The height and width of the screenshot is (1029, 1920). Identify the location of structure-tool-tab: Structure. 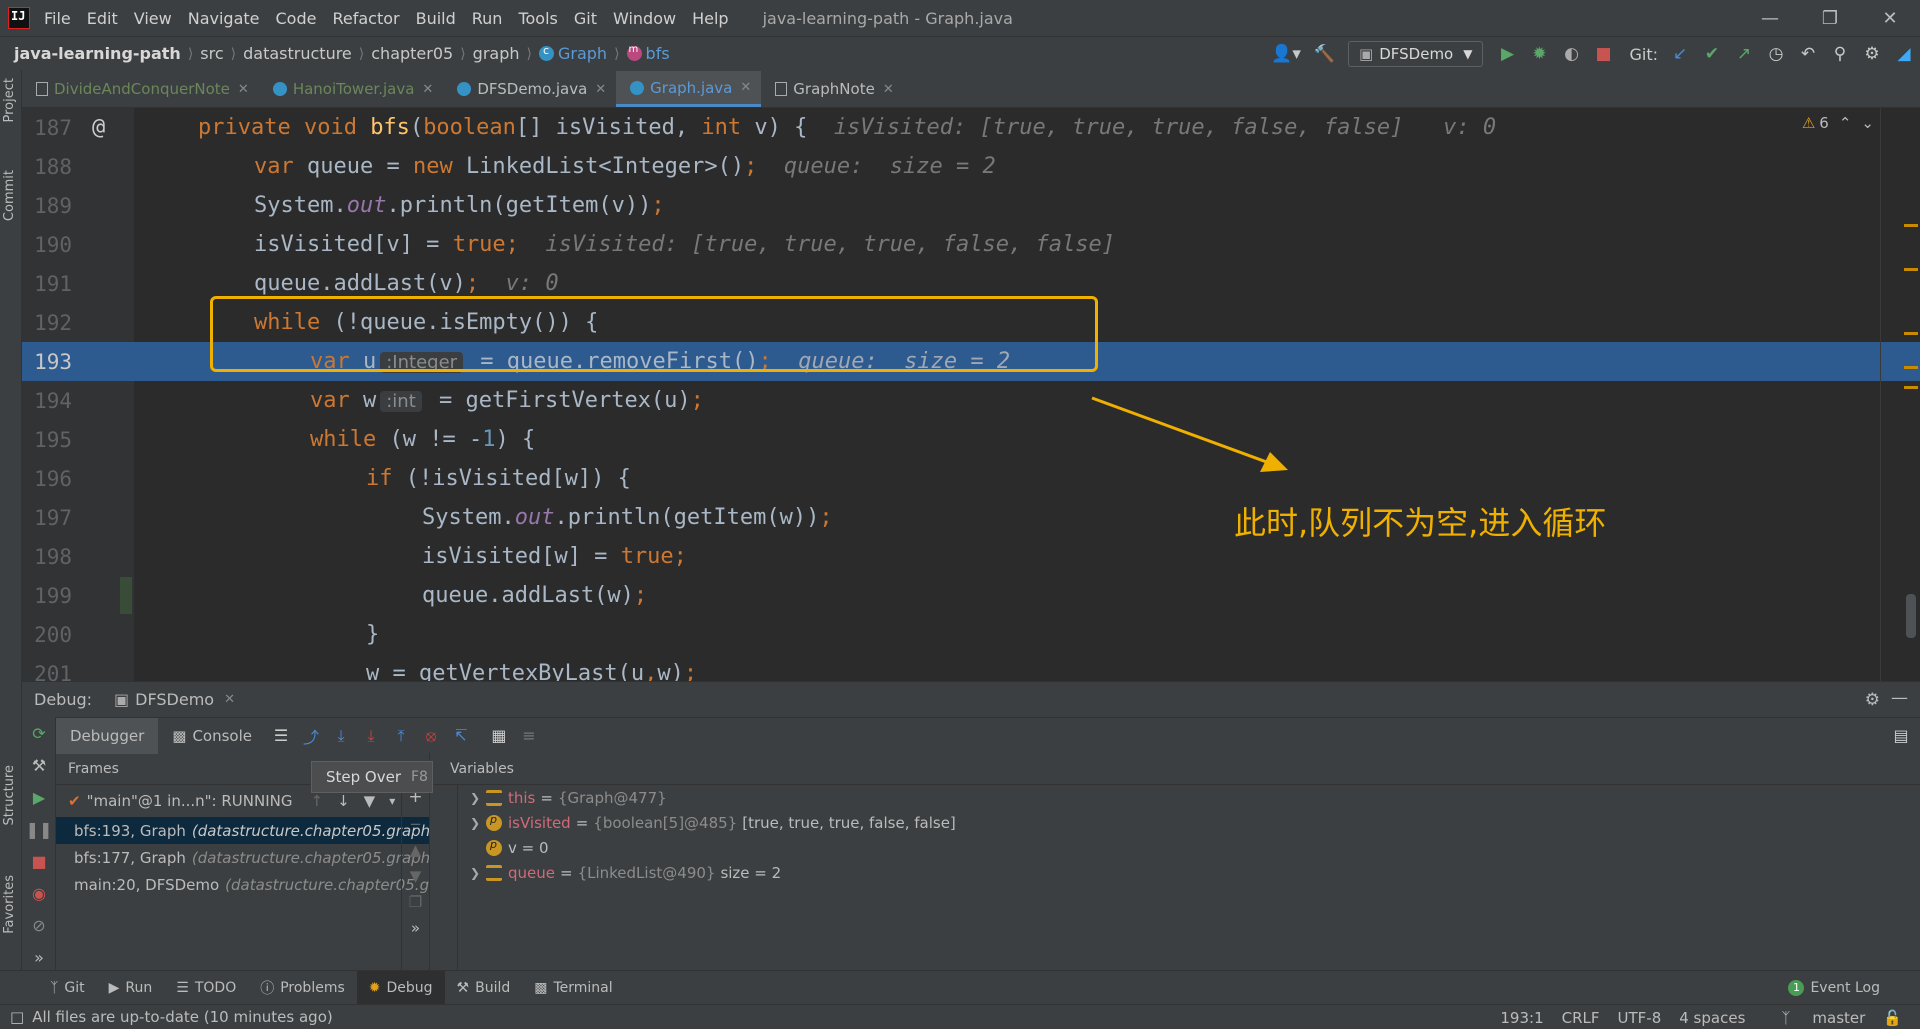
(9, 795).